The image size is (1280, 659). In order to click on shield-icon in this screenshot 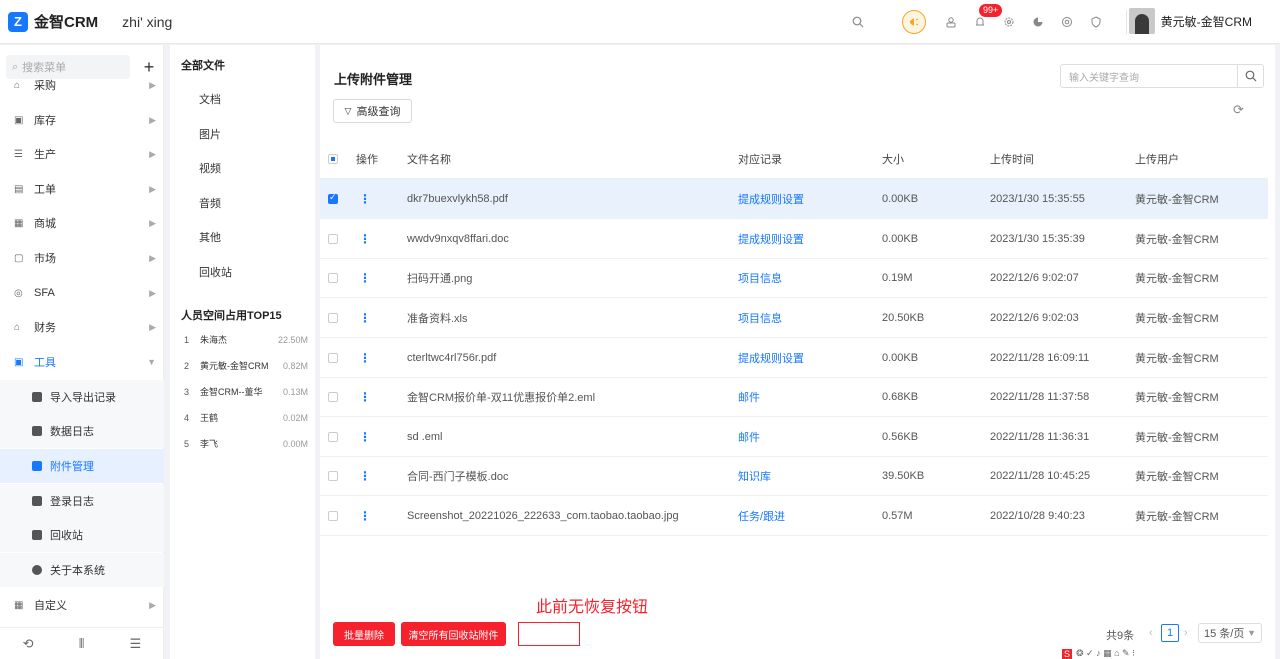, I will do `click(1095, 22)`.